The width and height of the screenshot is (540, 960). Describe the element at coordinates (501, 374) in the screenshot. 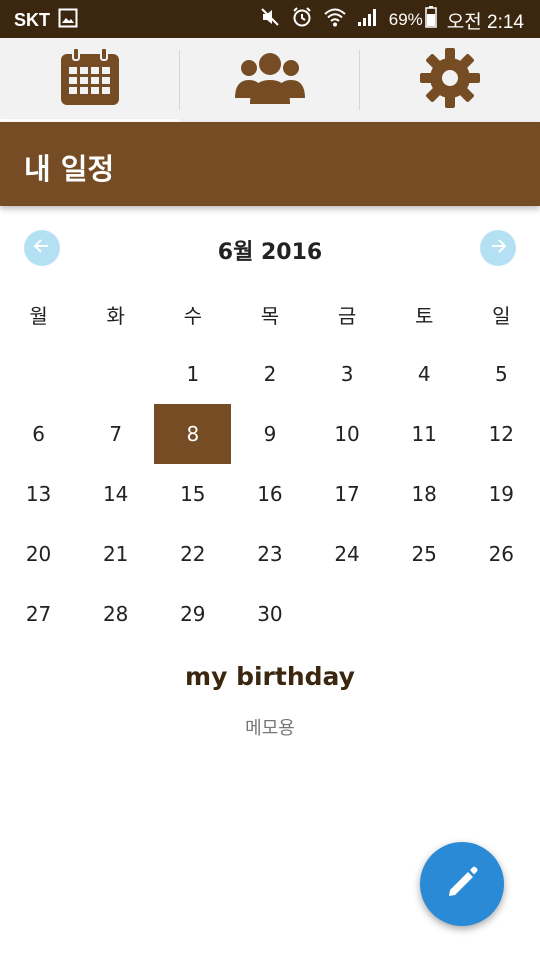

I see `day-cell: 5` at that location.